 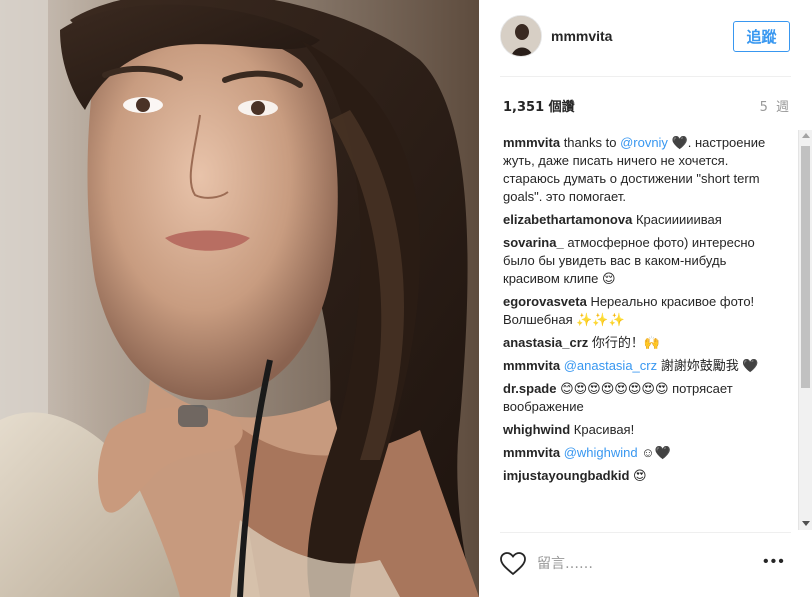 What do you see at coordinates (529, 388) in the screenshot?
I see `comment-author: dr.spade` at bounding box center [529, 388].